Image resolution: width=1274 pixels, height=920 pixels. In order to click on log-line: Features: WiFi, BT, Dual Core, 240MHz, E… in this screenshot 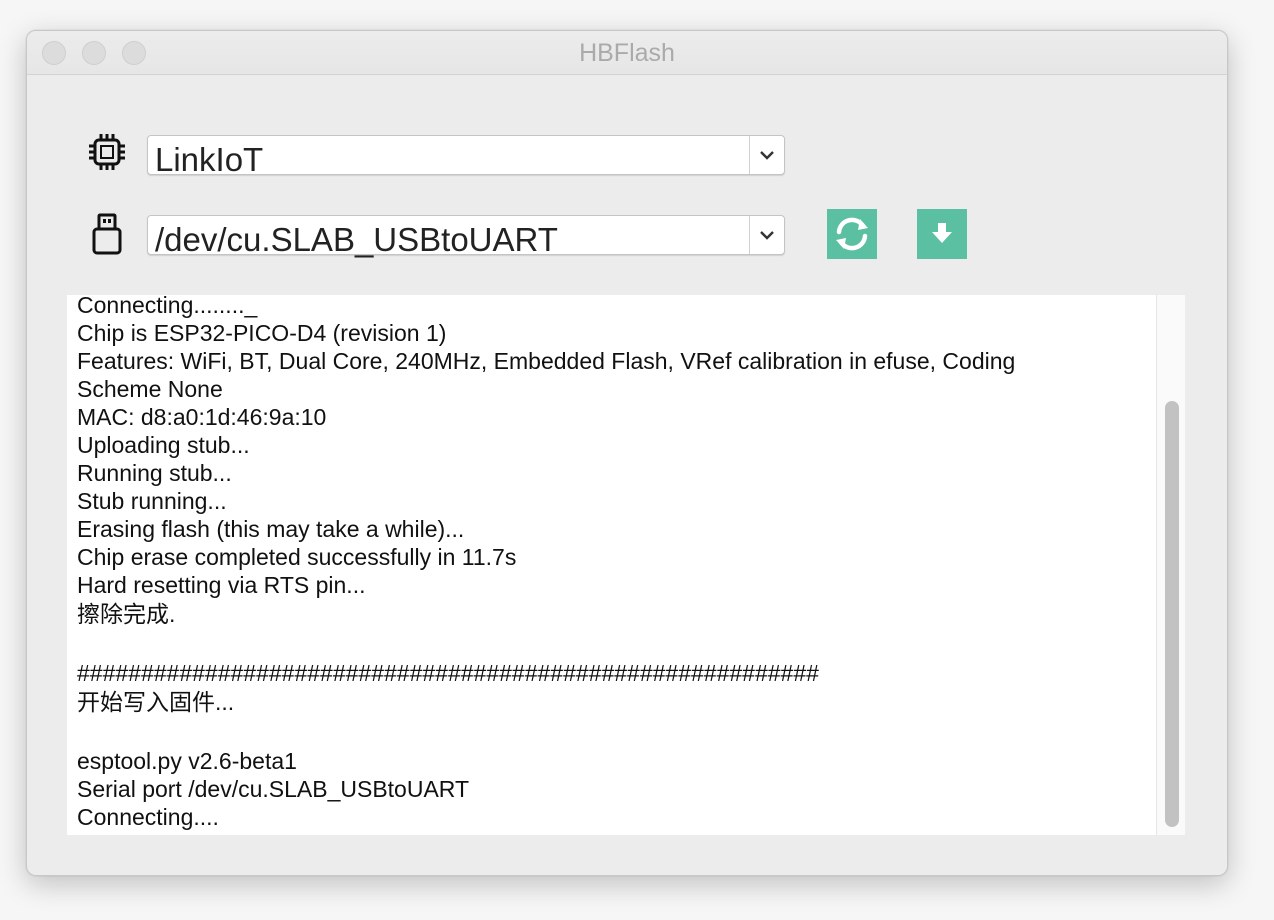, I will do `click(546, 361)`.